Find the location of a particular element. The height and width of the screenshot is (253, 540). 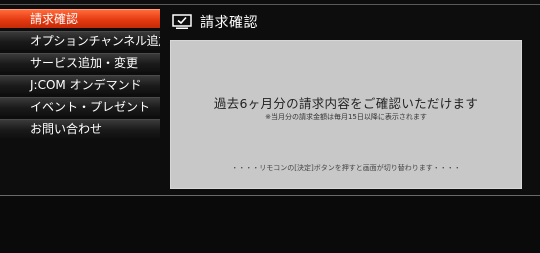

tv-check-icon is located at coordinates (182, 21).